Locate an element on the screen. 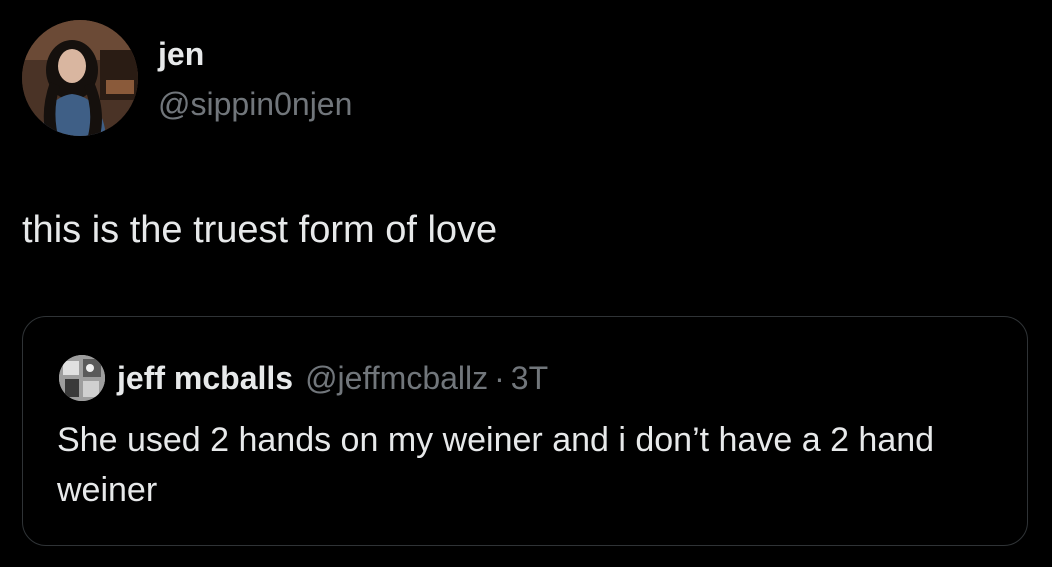  quoted-avatar-photo-icon is located at coordinates (82, 378).